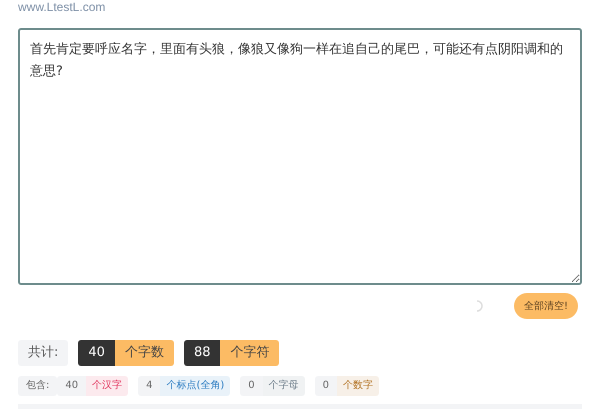  I want to click on count-tag: 个数字, so click(358, 386).